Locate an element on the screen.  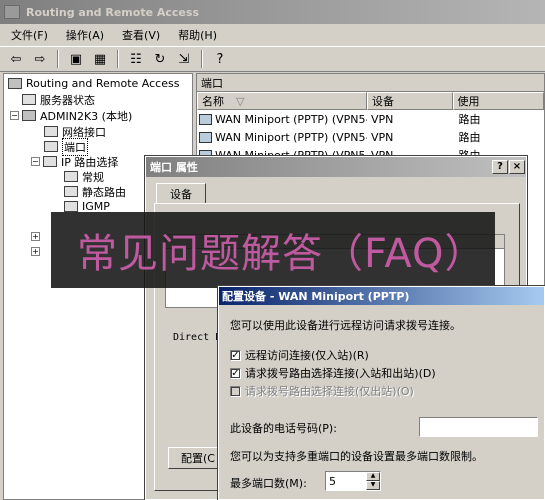
column-header-device: 设备 is located at coordinates (410, 101).